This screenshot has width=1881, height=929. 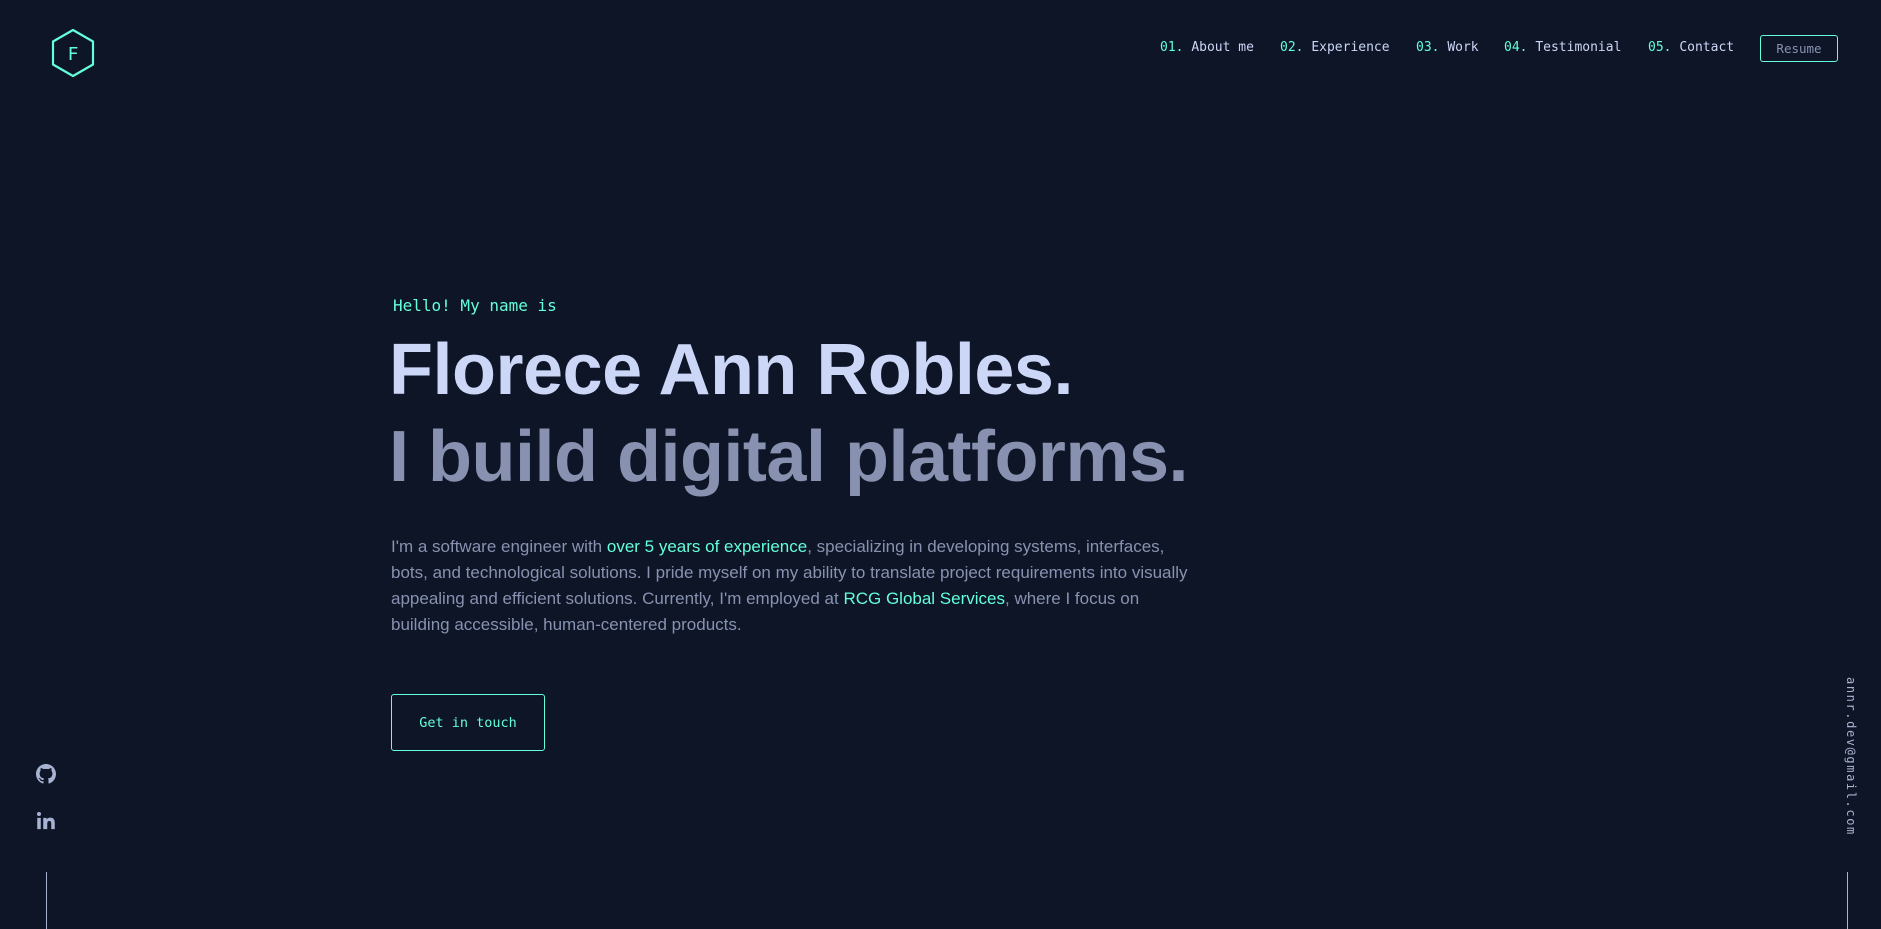 What do you see at coordinates (1428, 47) in the screenshot?
I see `nav-item-number: 03.` at bounding box center [1428, 47].